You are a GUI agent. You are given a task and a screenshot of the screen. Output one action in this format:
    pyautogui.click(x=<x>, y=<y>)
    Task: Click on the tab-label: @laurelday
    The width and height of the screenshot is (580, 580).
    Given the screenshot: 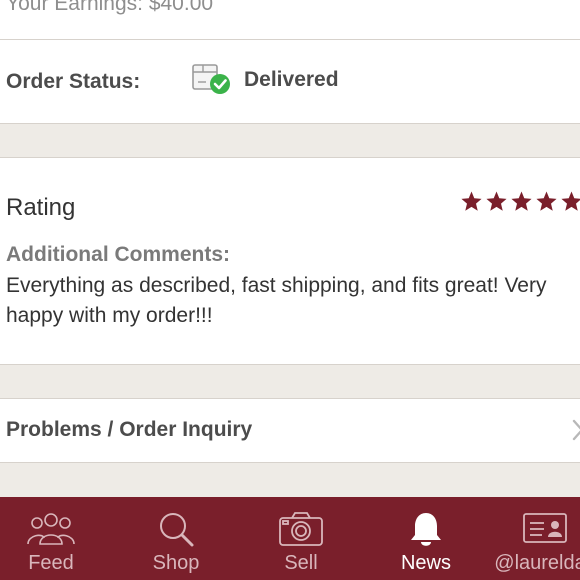 What is the action you would take?
    pyautogui.click(x=537, y=563)
    